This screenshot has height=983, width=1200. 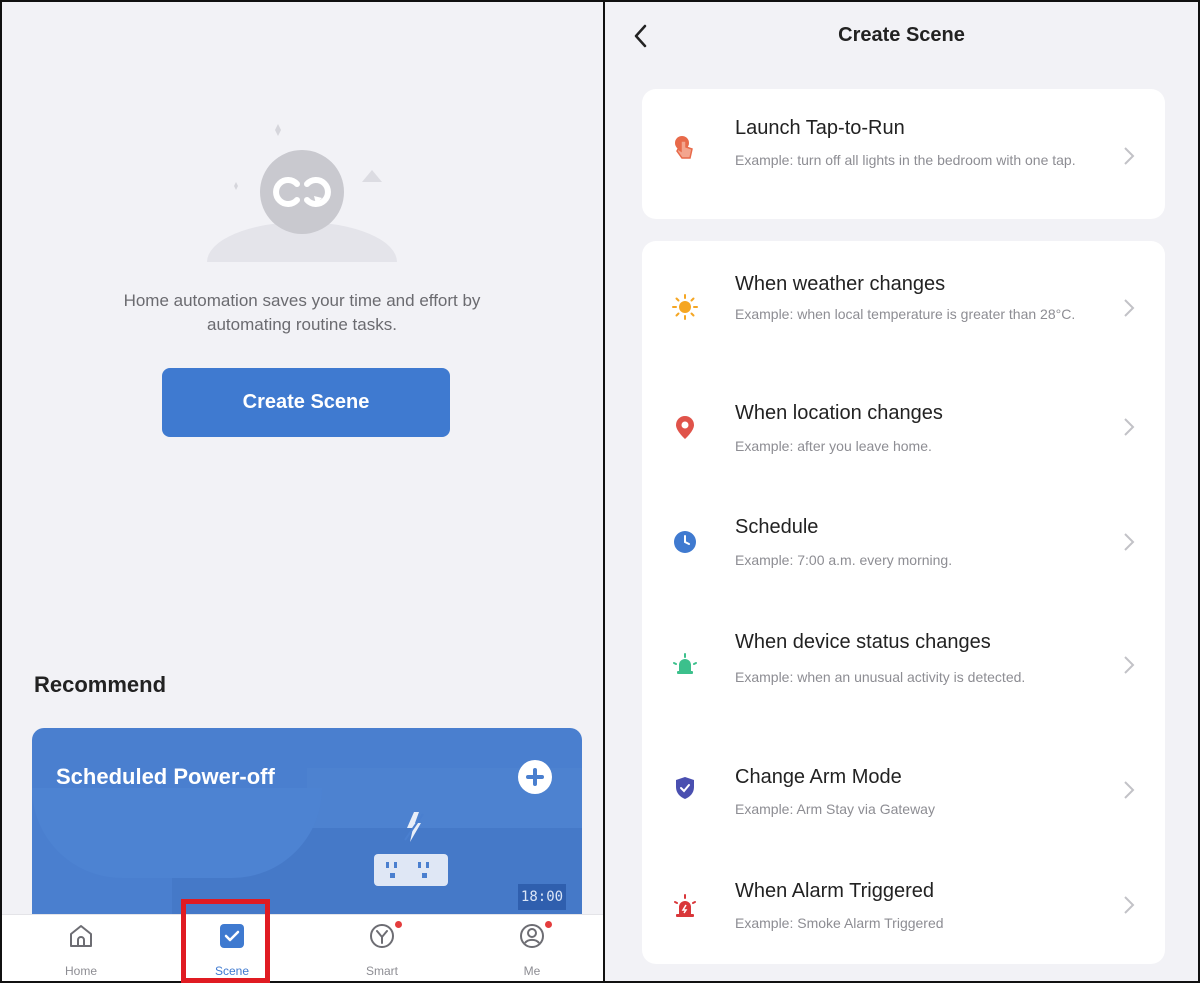 What do you see at coordinates (685, 542) in the screenshot?
I see `clock-icon` at bounding box center [685, 542].